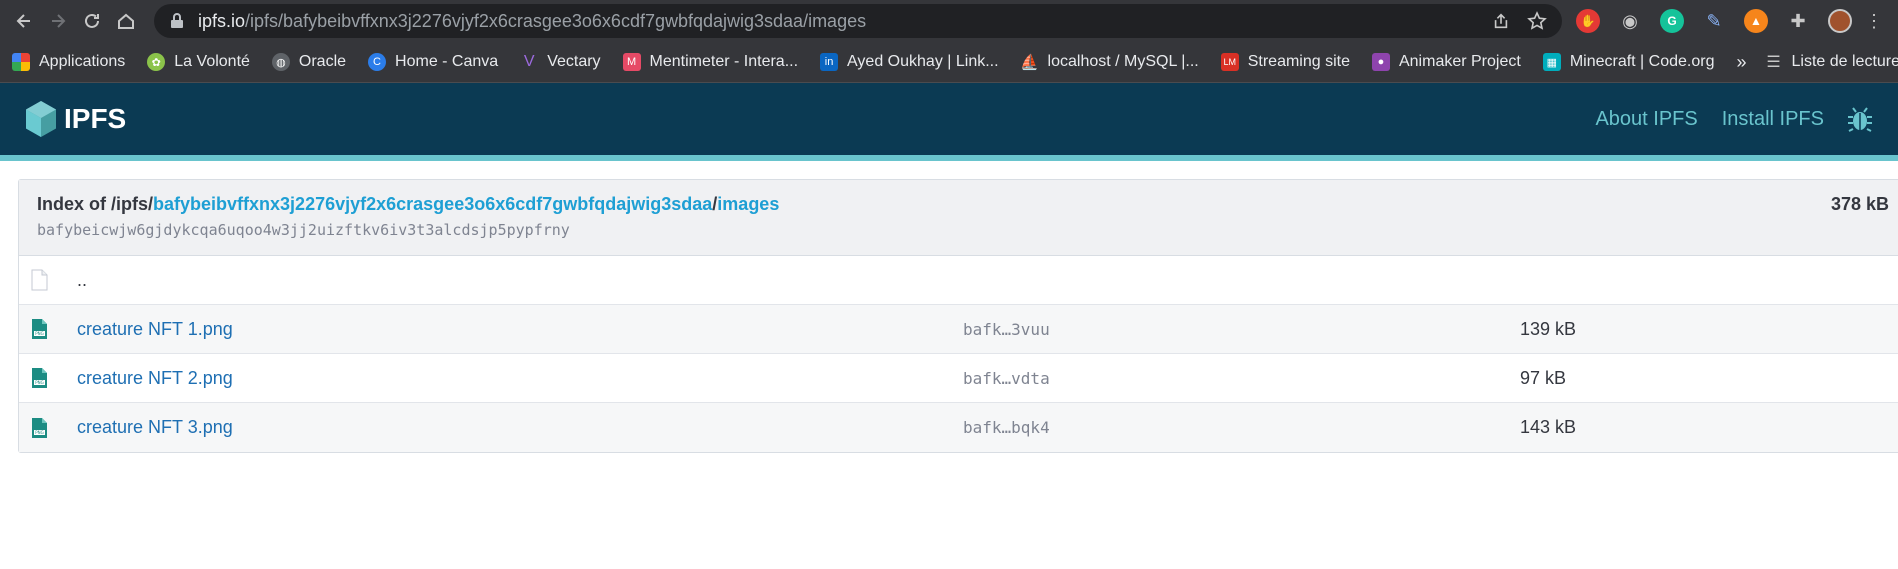 The width and height of the screenshot is (1898, 569). Describe the element at coordinates (95, 204) in the screenshot. I see `title-prefix: Index of /ipfs/` at that location.